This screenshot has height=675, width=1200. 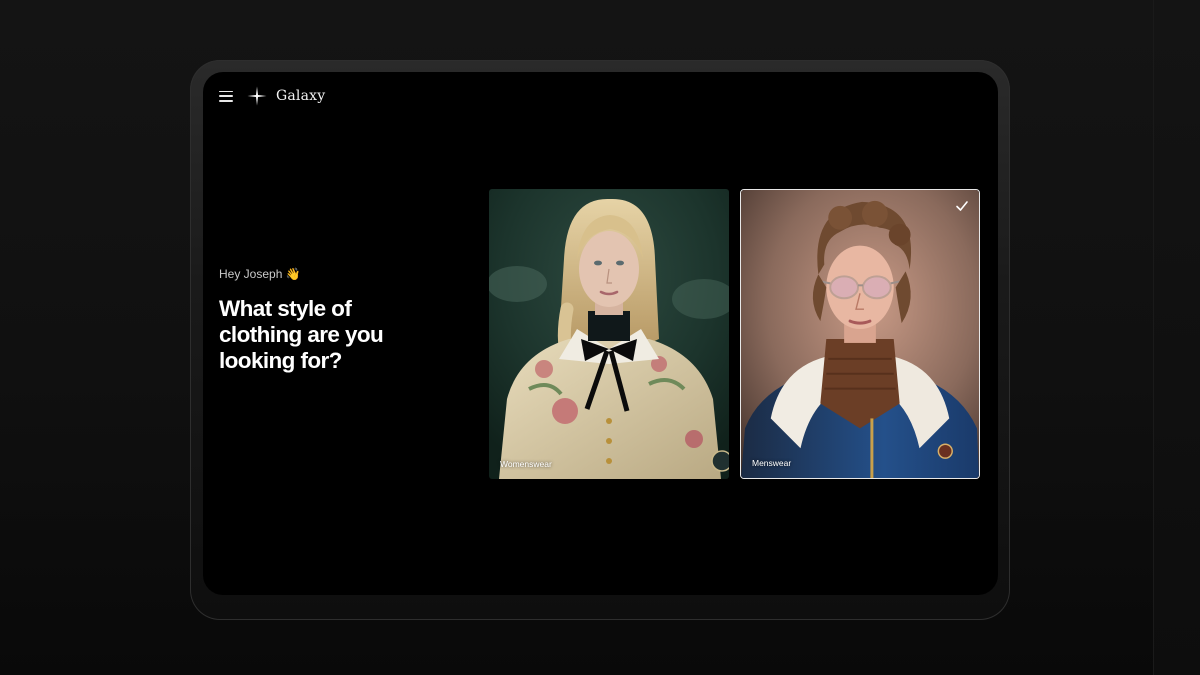 I want to click on option-card-womenswear: Womenswear, so click(x=609, y=334).